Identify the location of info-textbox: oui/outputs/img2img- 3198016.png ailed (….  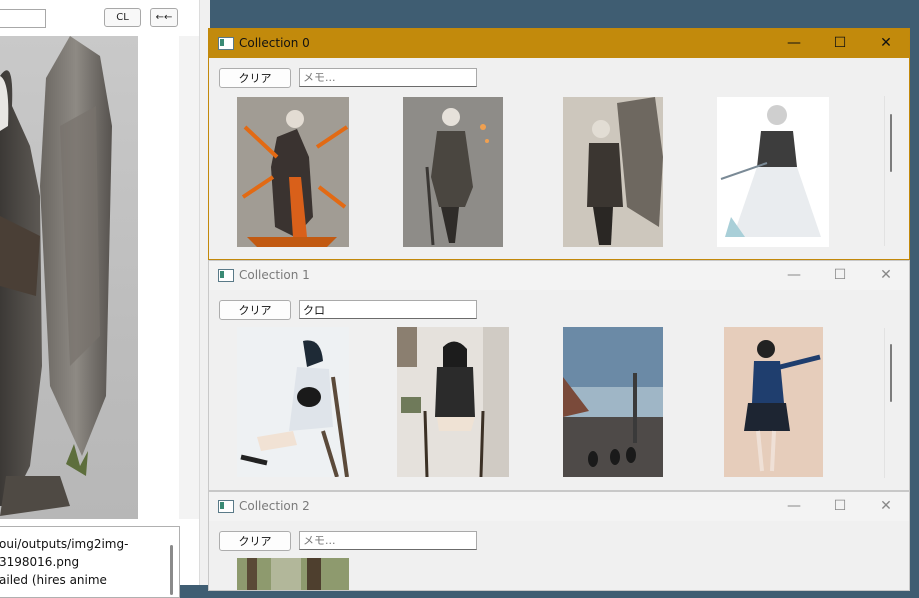
(90, 562).